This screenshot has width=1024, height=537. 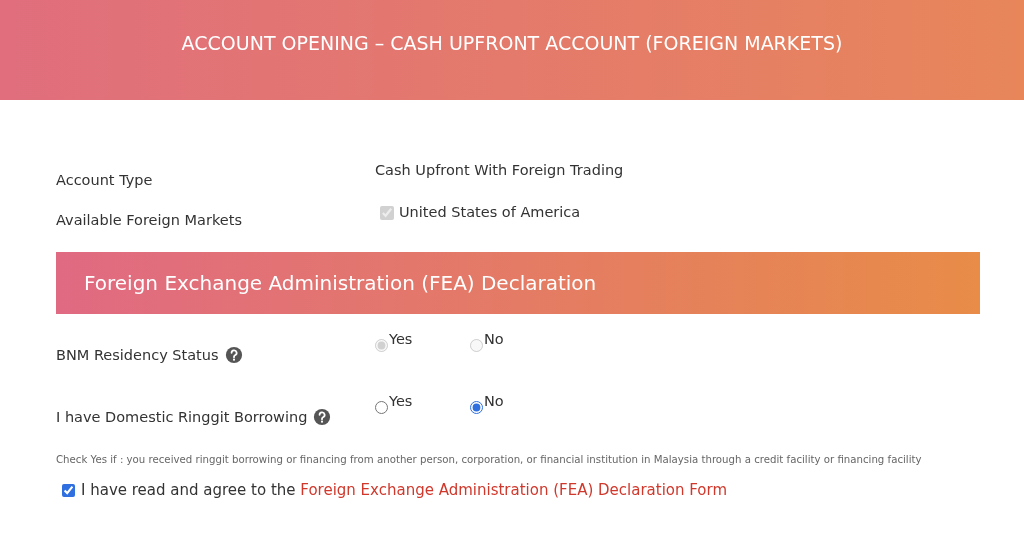 I want to click on checkbox-label: United States of America, so click(x=490, y=212).